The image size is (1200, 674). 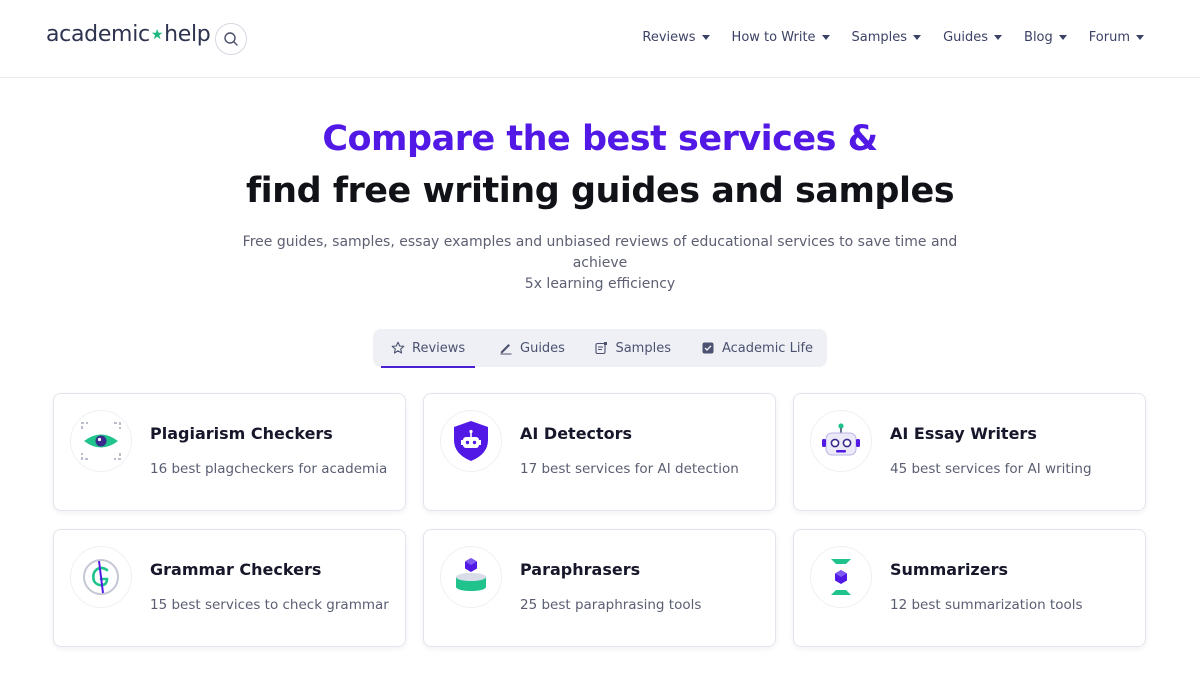 I want to click on robot-shield-icon, so click(x=471, y=441).